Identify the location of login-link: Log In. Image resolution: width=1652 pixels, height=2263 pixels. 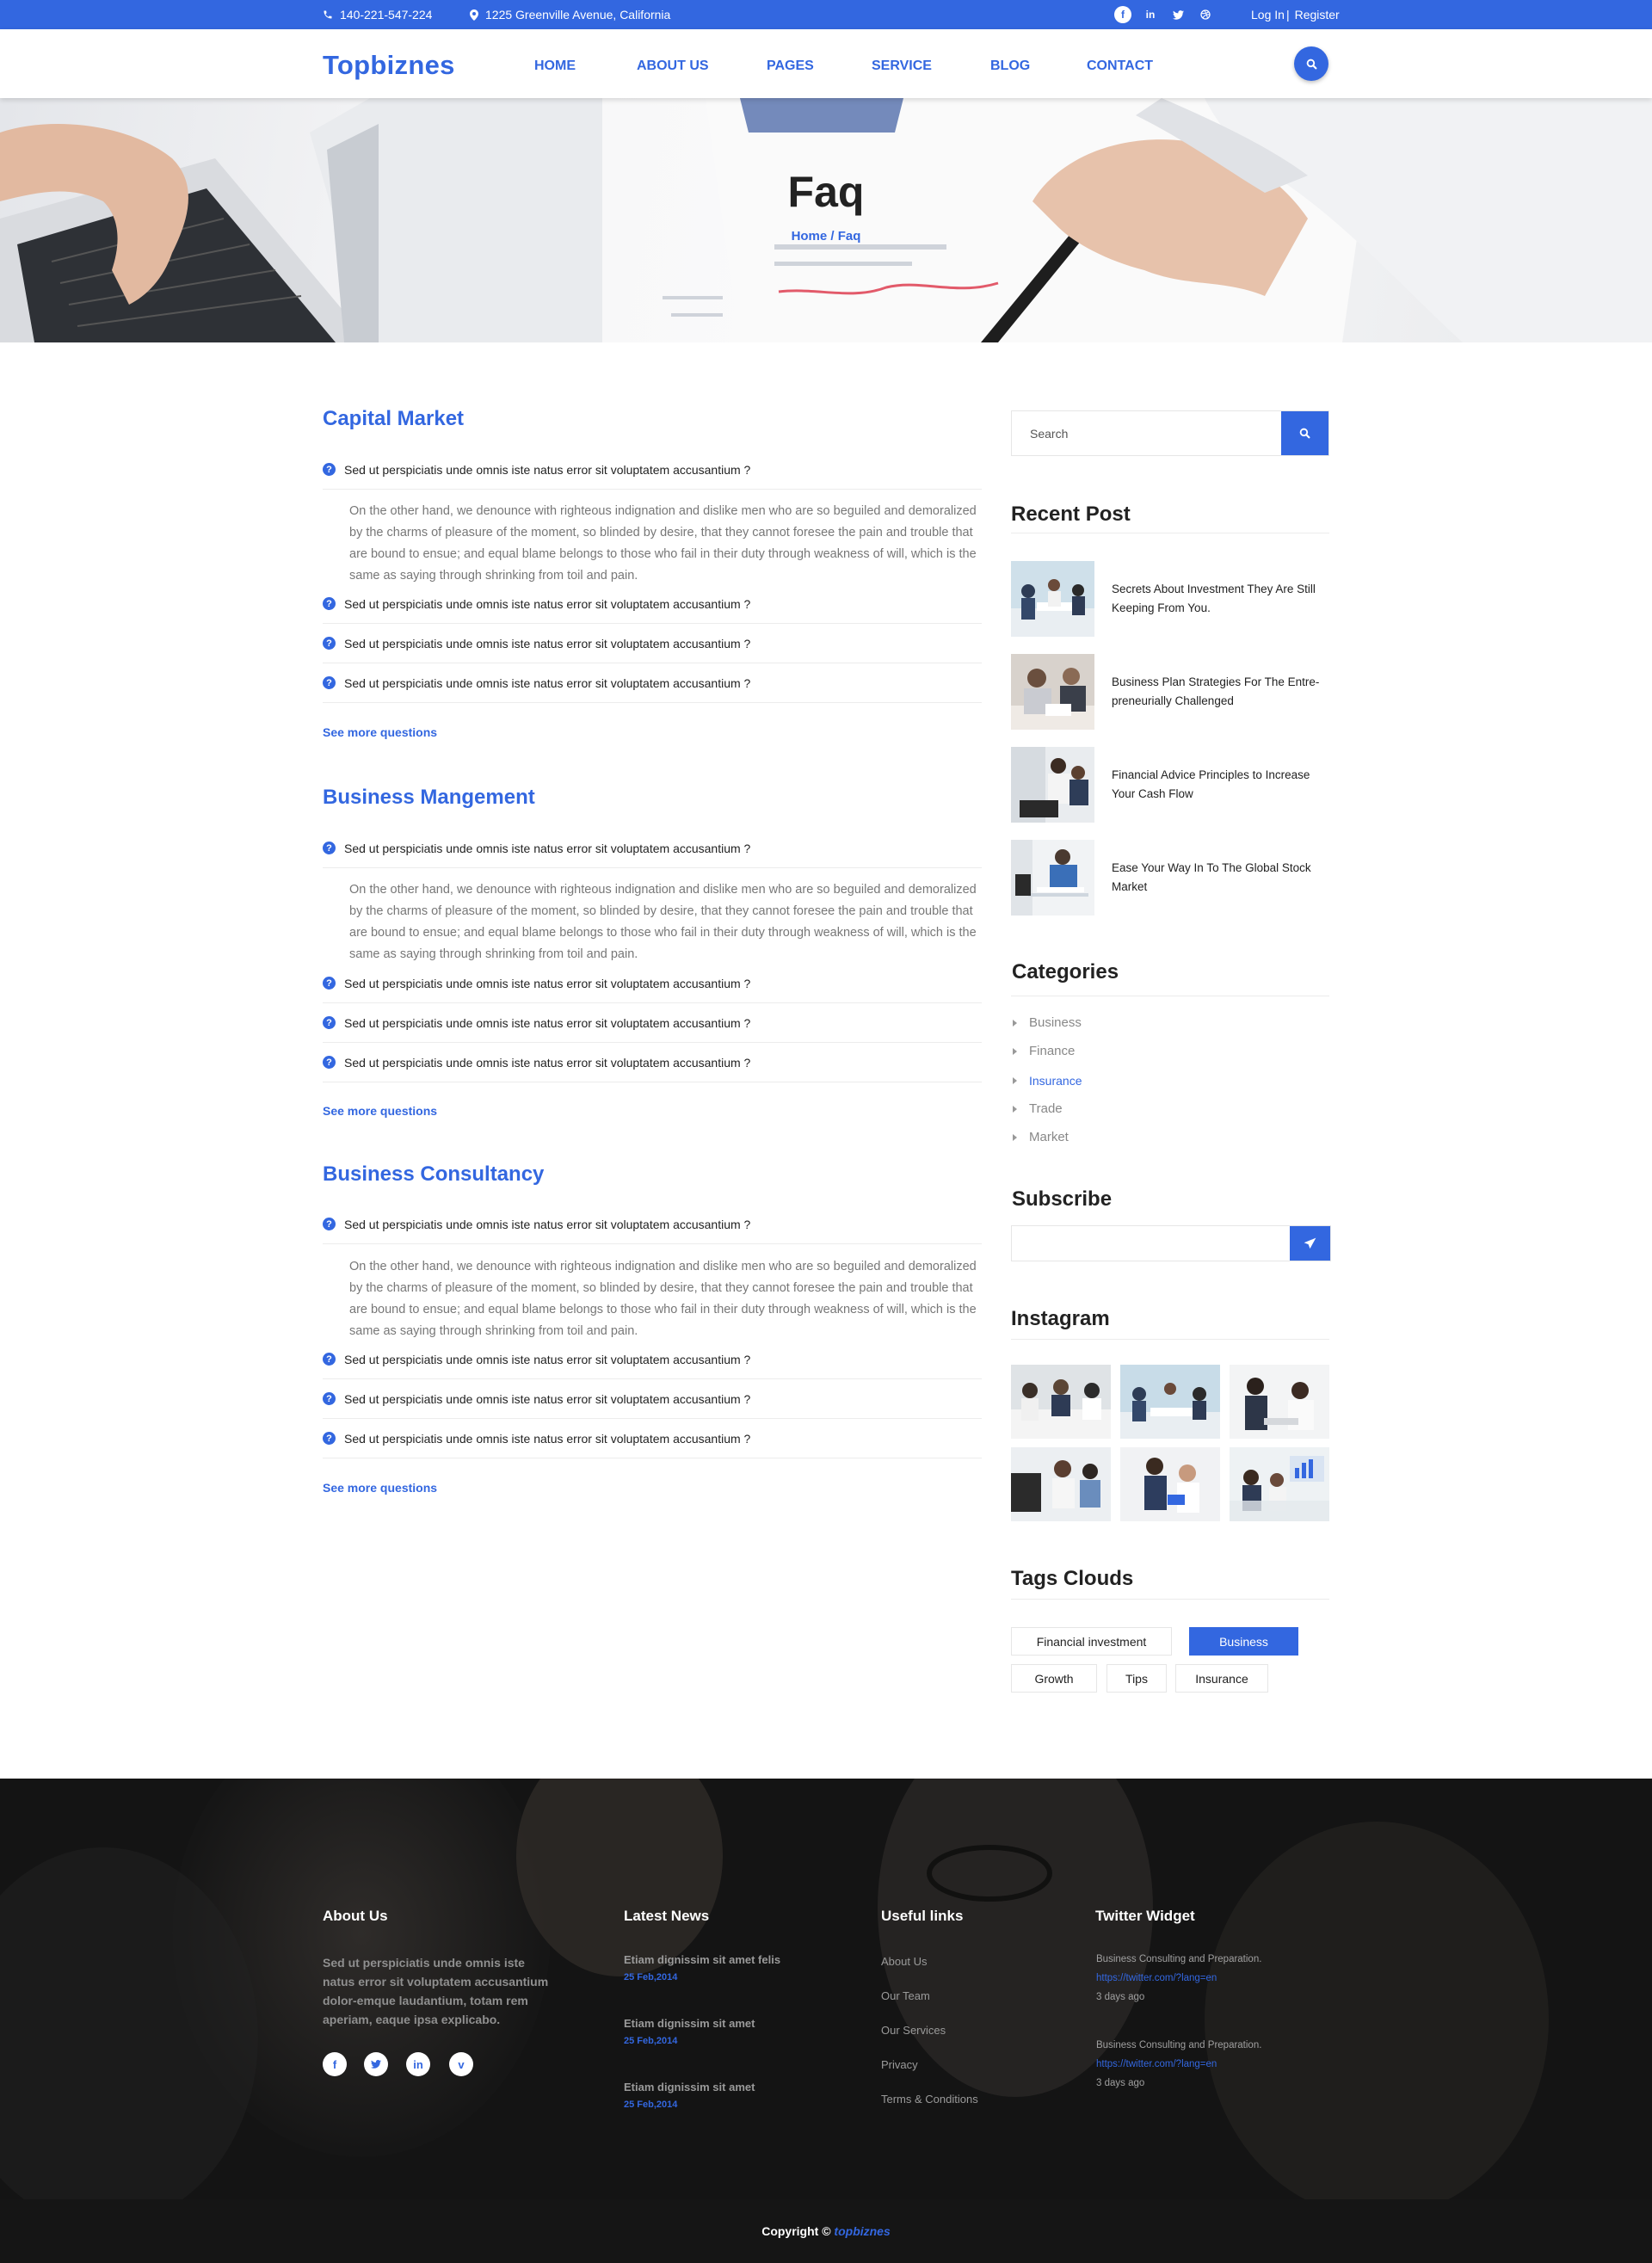
(1268, 15).